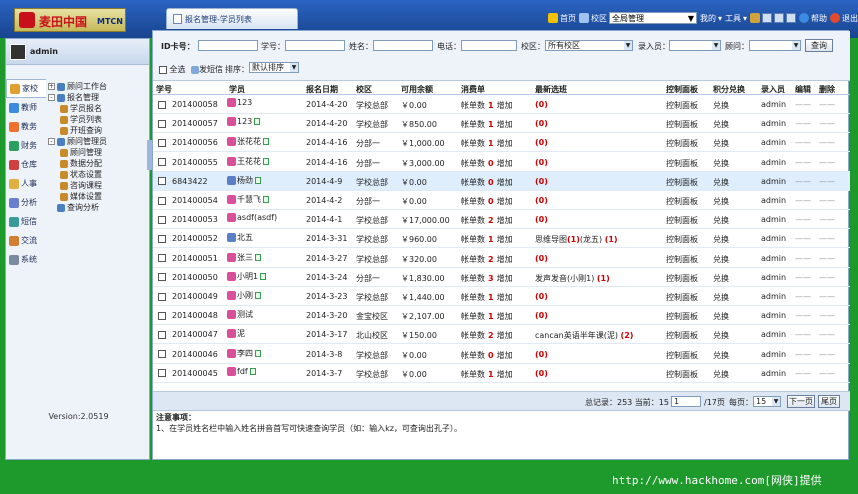 The image size is (858, 494). What do you see at coordinates (755, 18) in the screenshot?
I see `sound-icon` at bounding box center [755, 18].